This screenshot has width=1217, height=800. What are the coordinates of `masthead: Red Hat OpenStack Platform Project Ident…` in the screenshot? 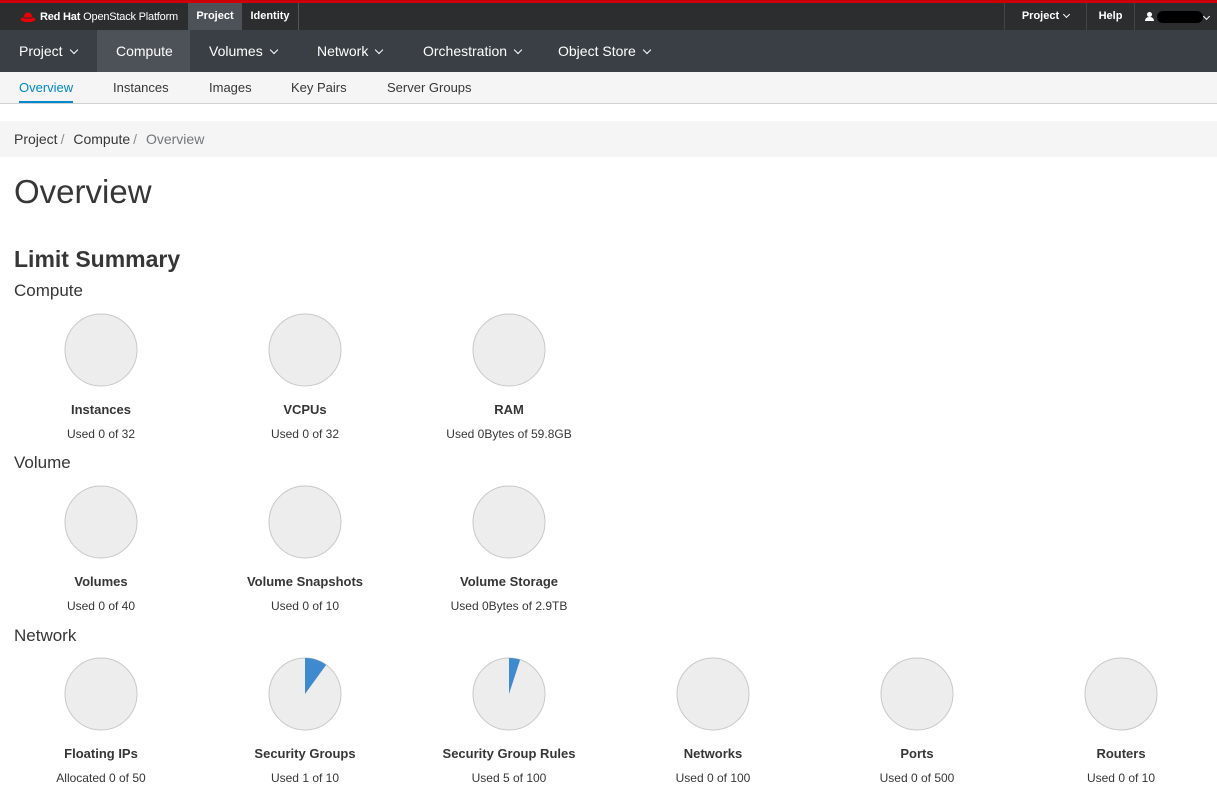 It's located at (608, 15).